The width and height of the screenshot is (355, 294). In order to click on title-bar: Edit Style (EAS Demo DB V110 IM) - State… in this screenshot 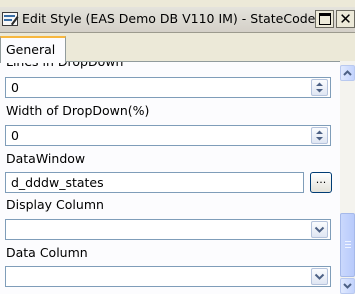, I will do `click(177, 20)`.